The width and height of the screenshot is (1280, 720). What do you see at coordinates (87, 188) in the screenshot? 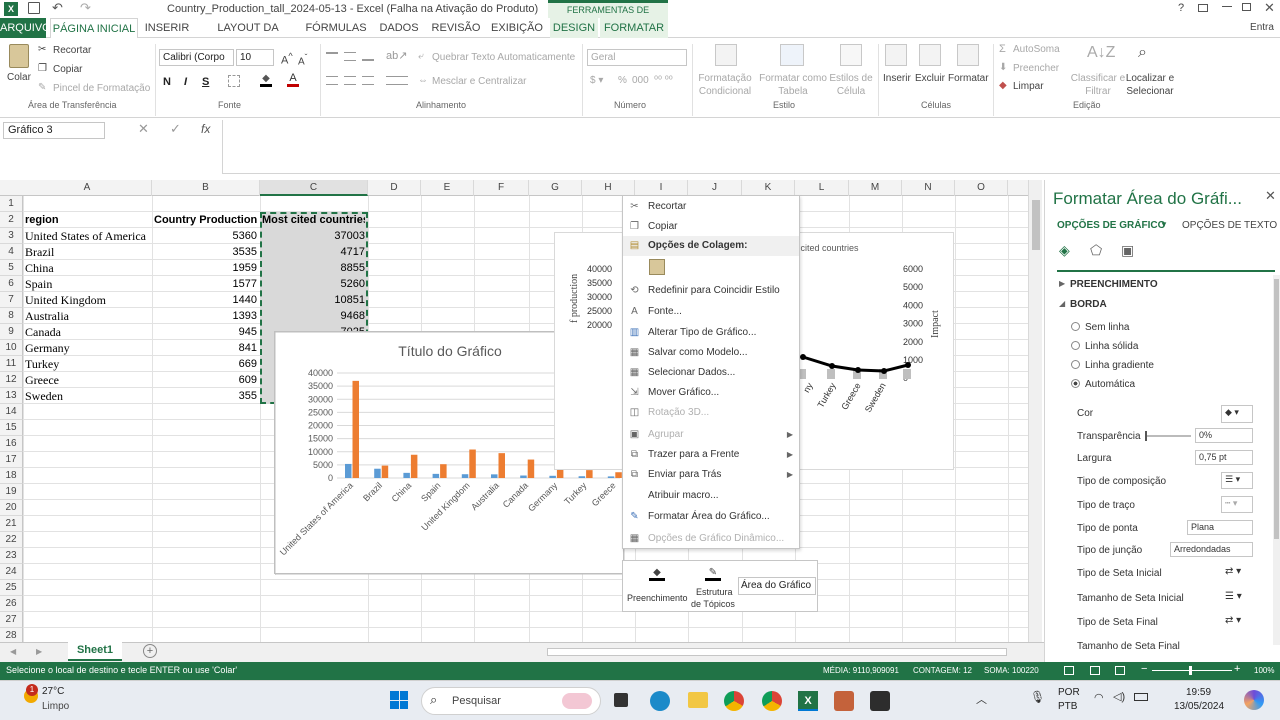
I see `column-header-A: A` at bounding box center [87, 188].